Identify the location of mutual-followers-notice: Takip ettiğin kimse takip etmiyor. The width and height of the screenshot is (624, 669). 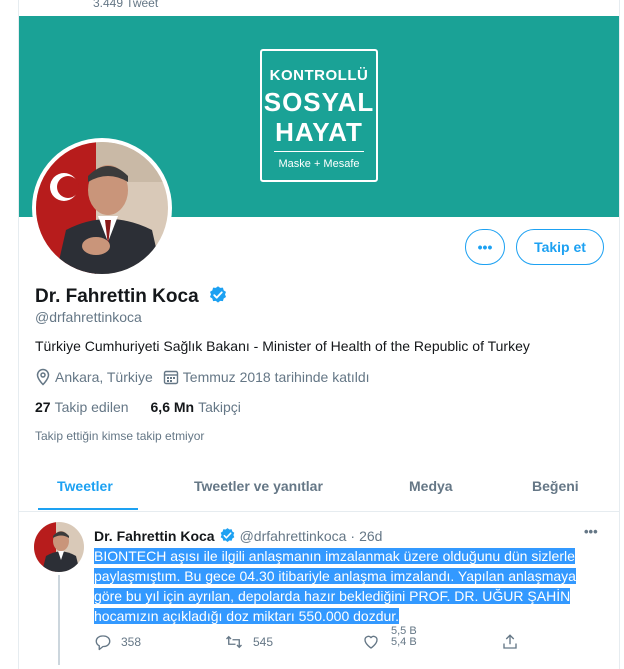
(120, 436).